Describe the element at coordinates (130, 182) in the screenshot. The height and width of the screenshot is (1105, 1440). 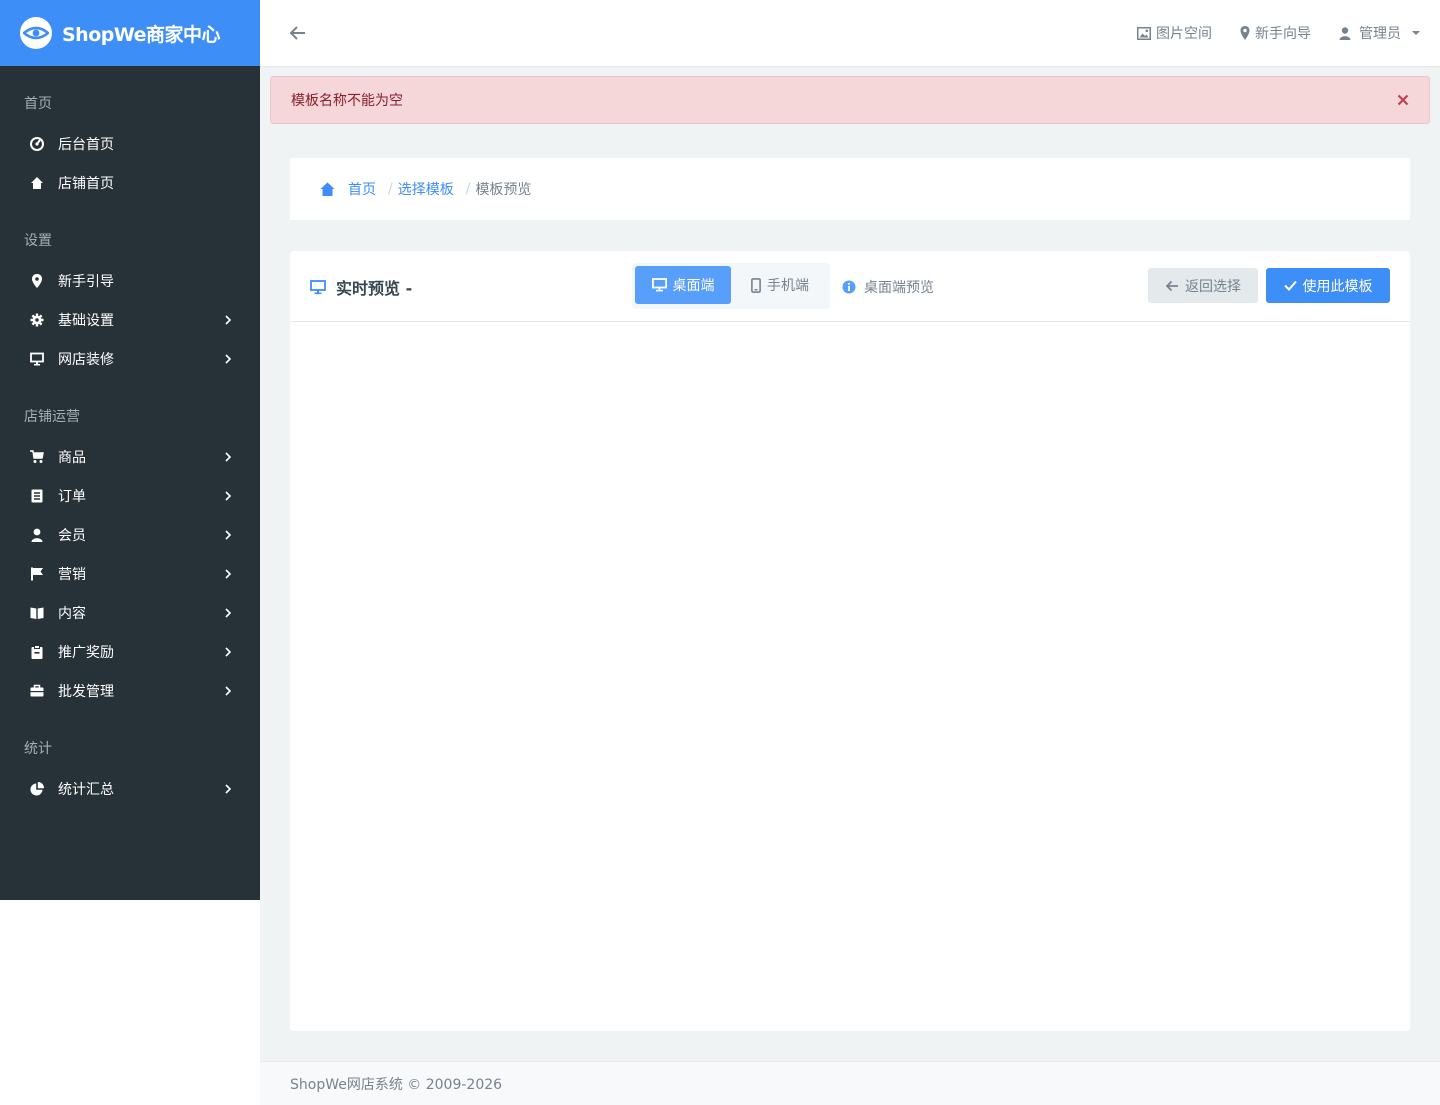
I see `sidebar-item-shop-home: 店铺首页` at that location.